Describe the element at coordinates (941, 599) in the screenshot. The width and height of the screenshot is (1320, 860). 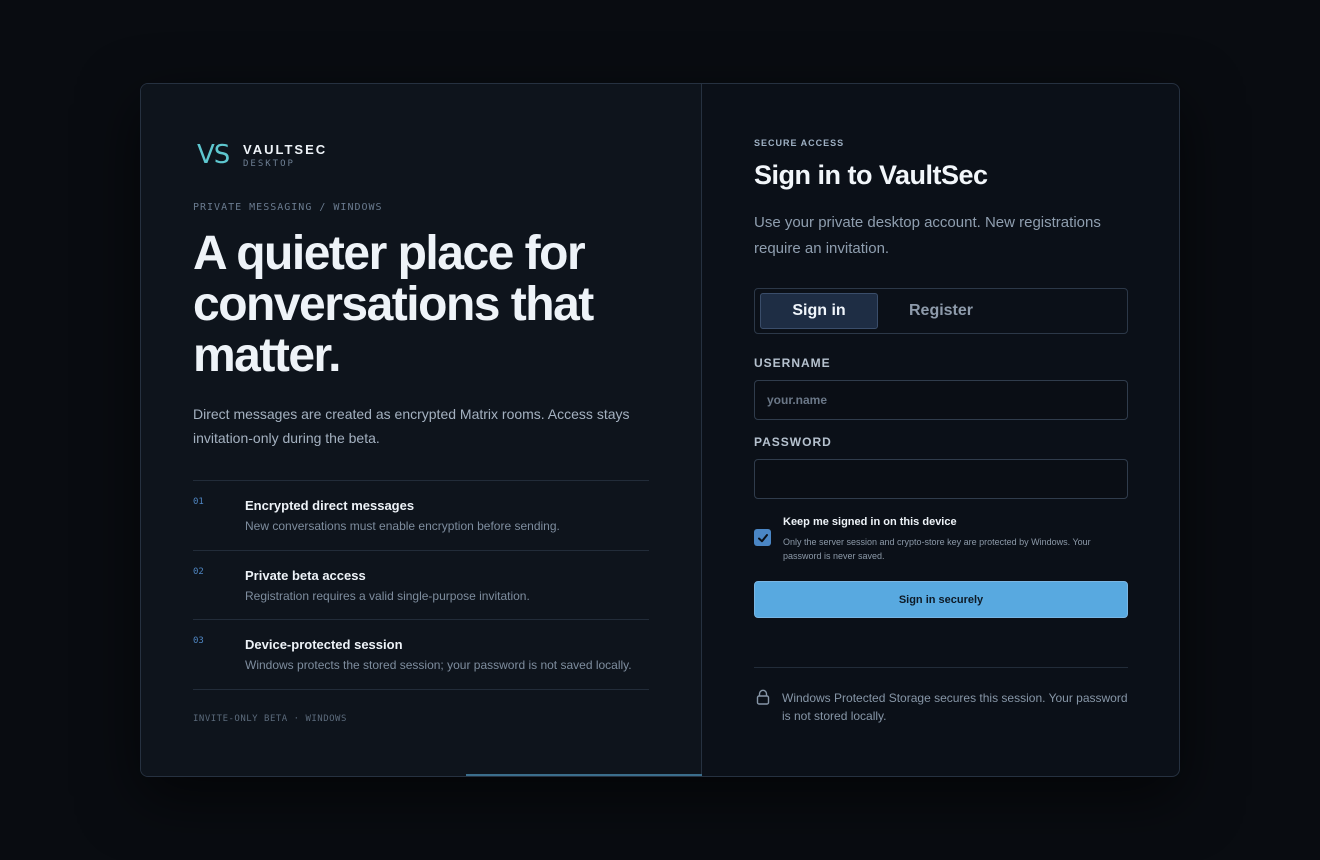
I see `sign-in-button: Sign in securely` at that location.